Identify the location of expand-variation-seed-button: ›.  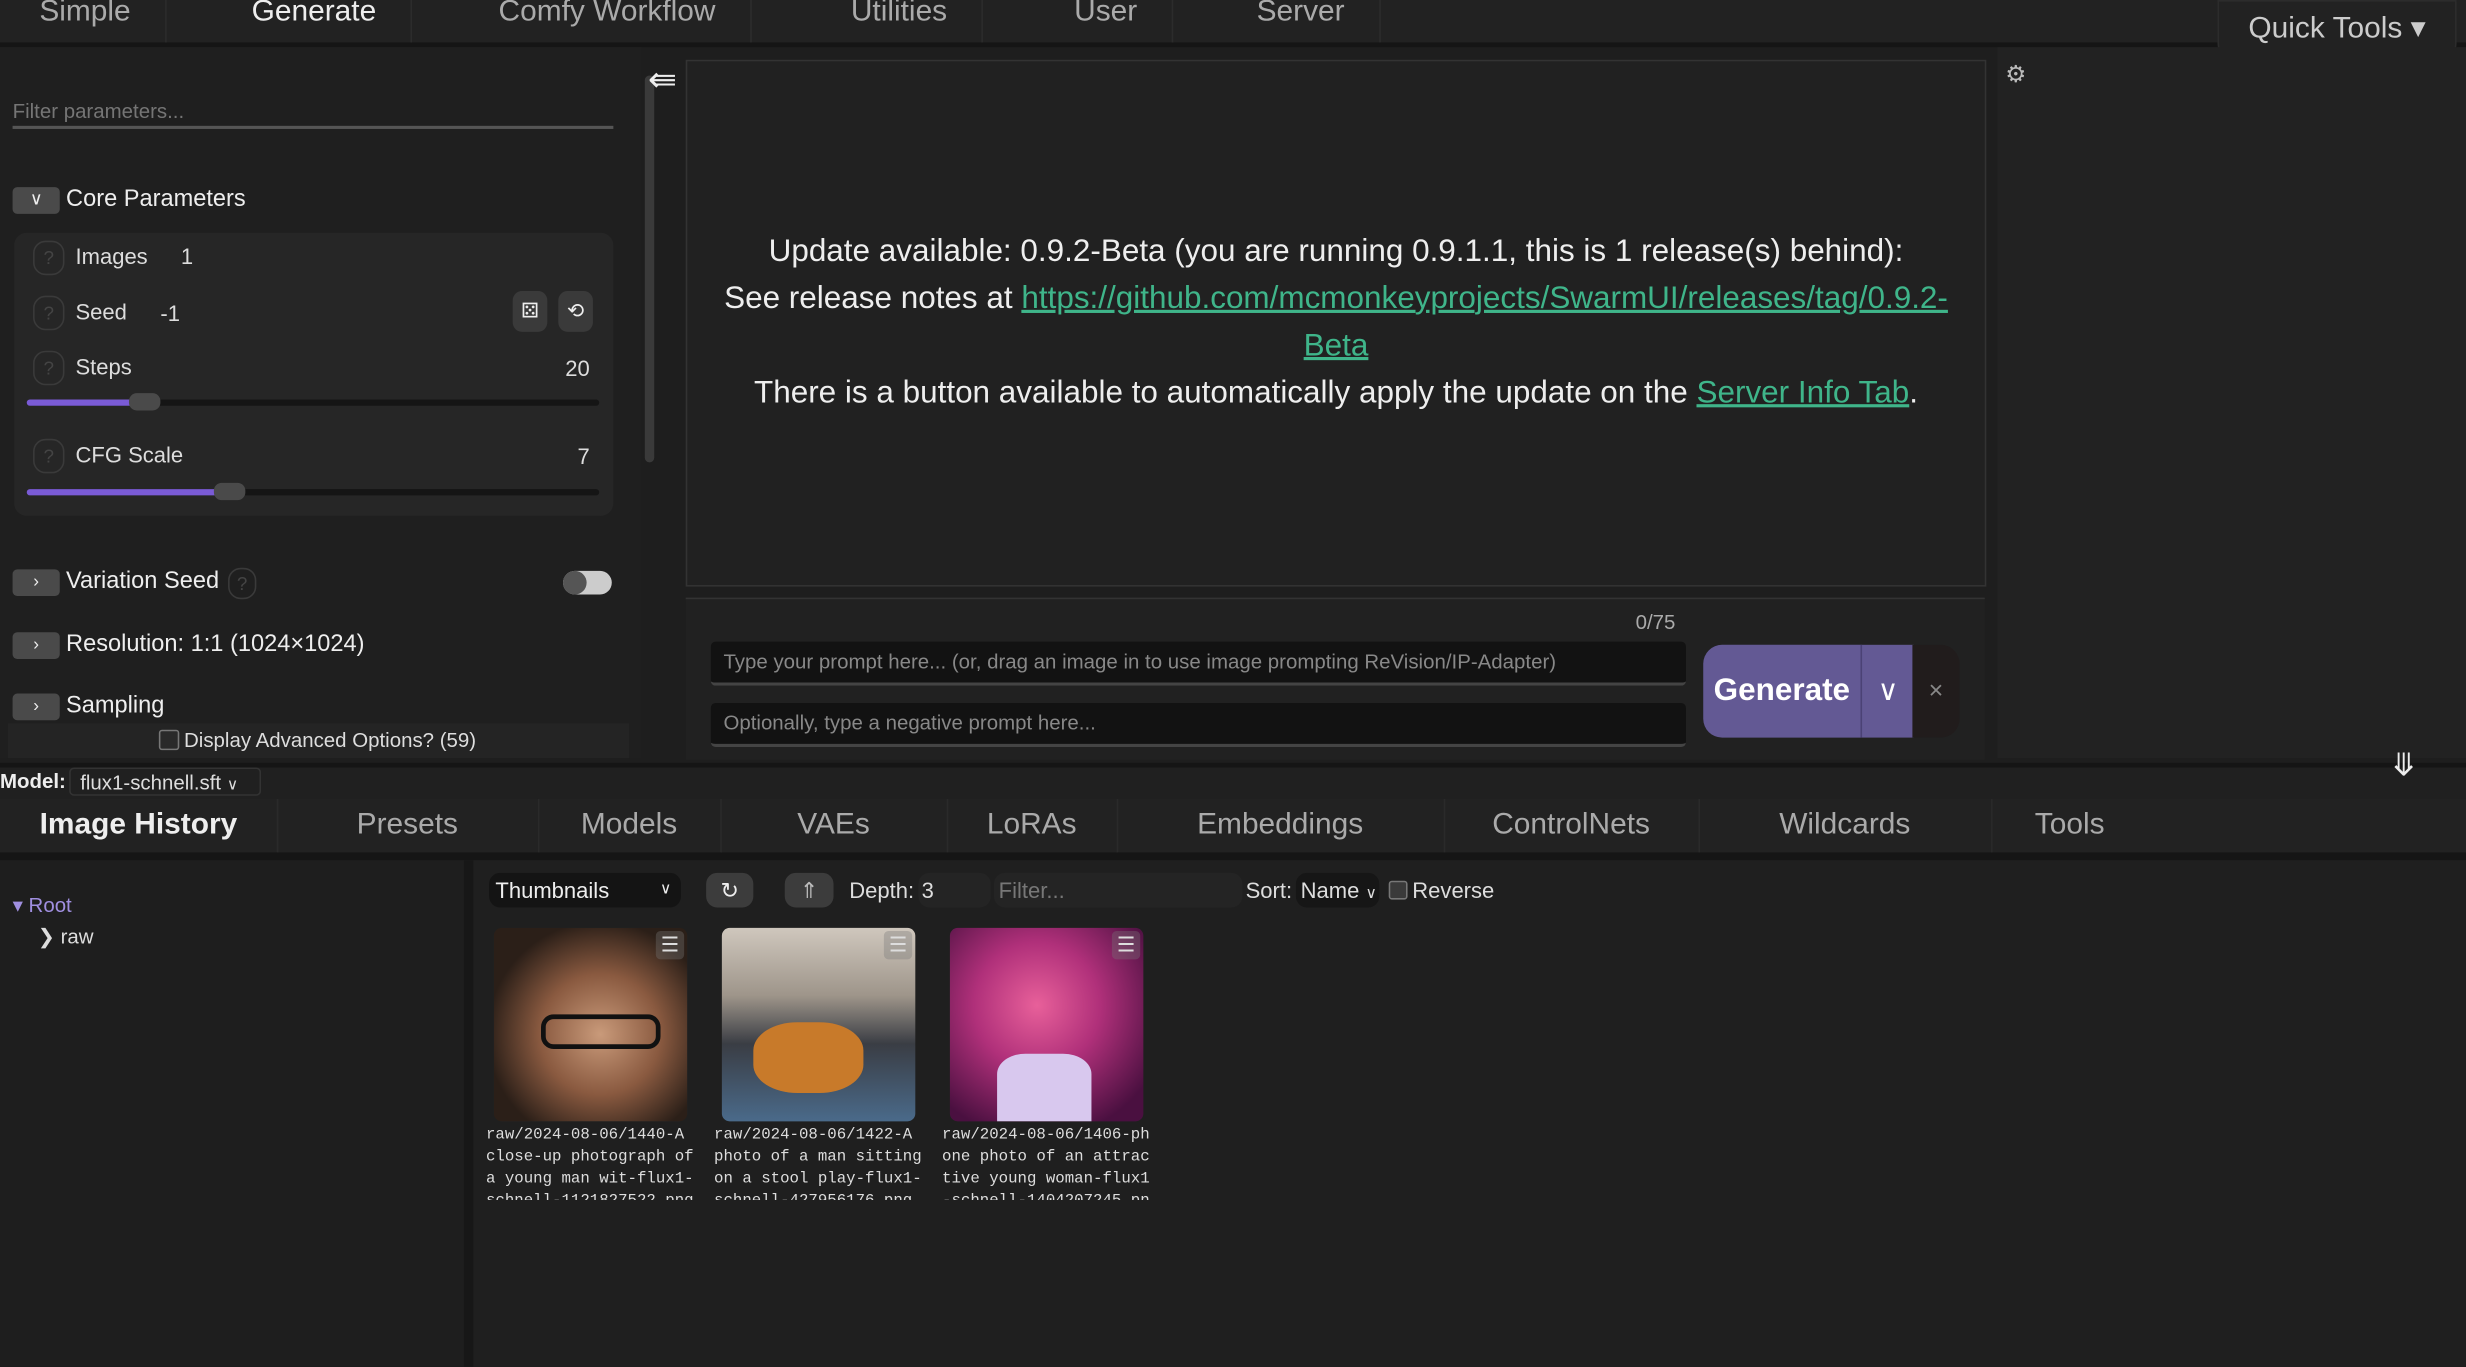
(36, 583).